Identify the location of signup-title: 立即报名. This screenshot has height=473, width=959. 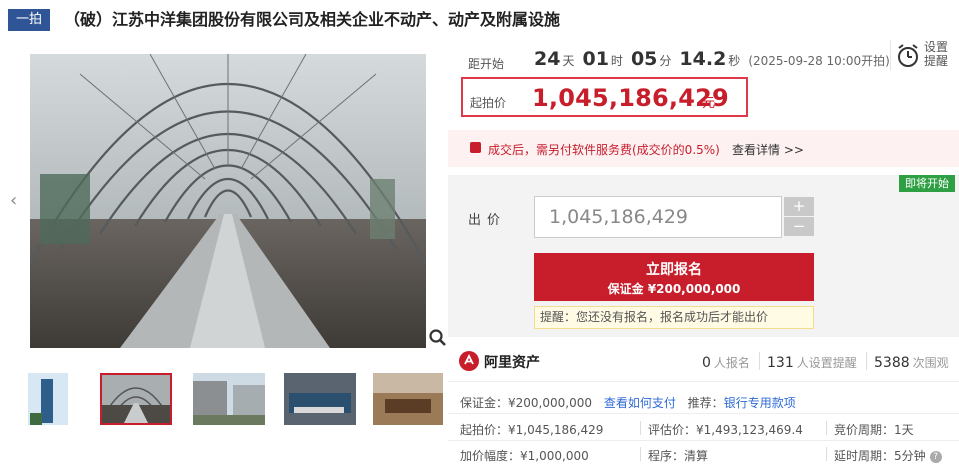
(674, 270).